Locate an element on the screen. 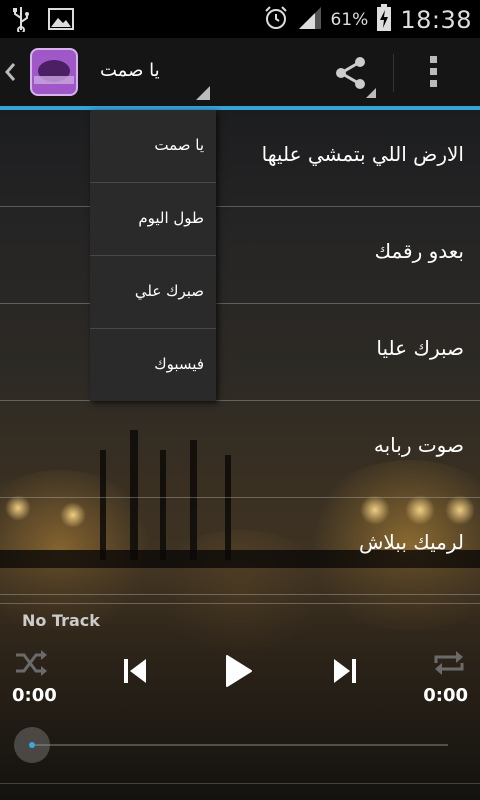  dropdown-item: صبرك علي is located at coordinates (153, 292).